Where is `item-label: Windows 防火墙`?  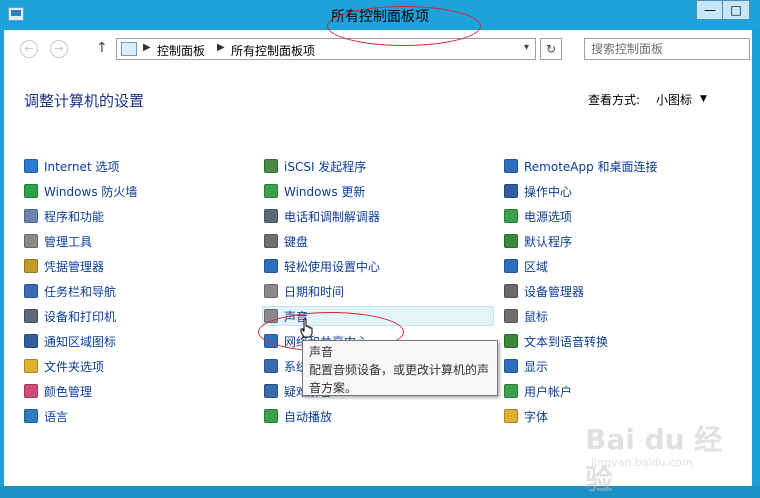
item-label: Windows 防火墙 is located at coordinates (91, 191).